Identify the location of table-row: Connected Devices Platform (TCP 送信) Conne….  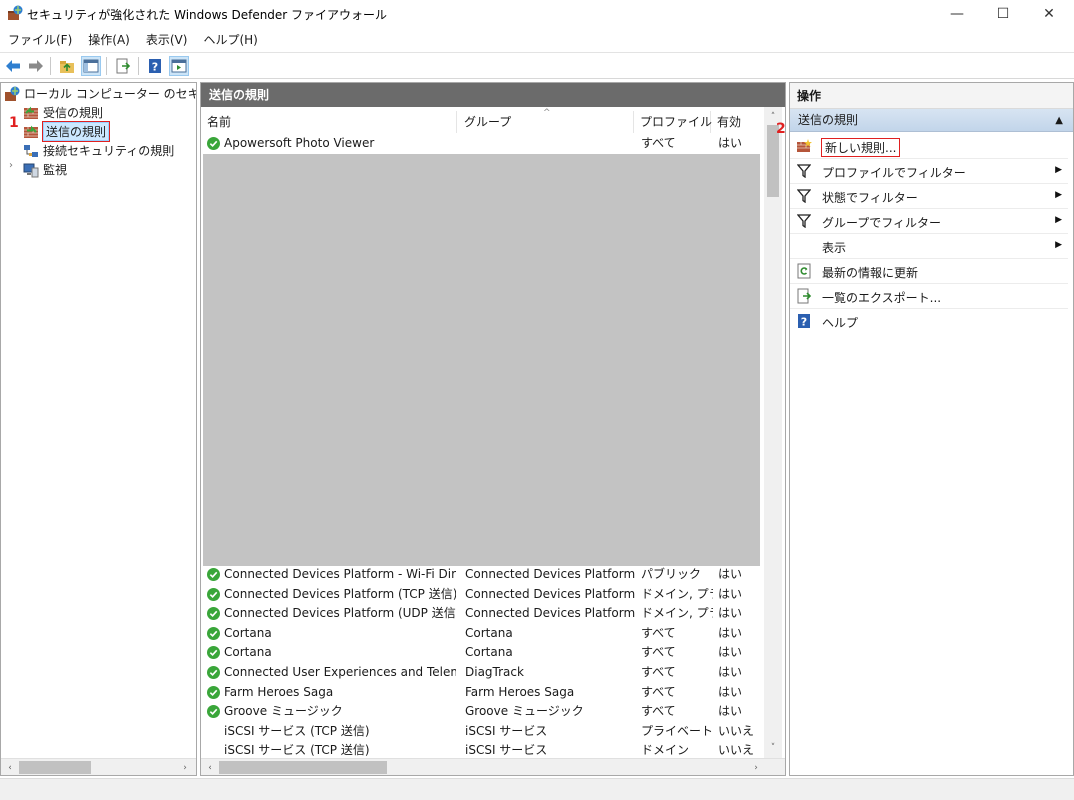
(483, 595).